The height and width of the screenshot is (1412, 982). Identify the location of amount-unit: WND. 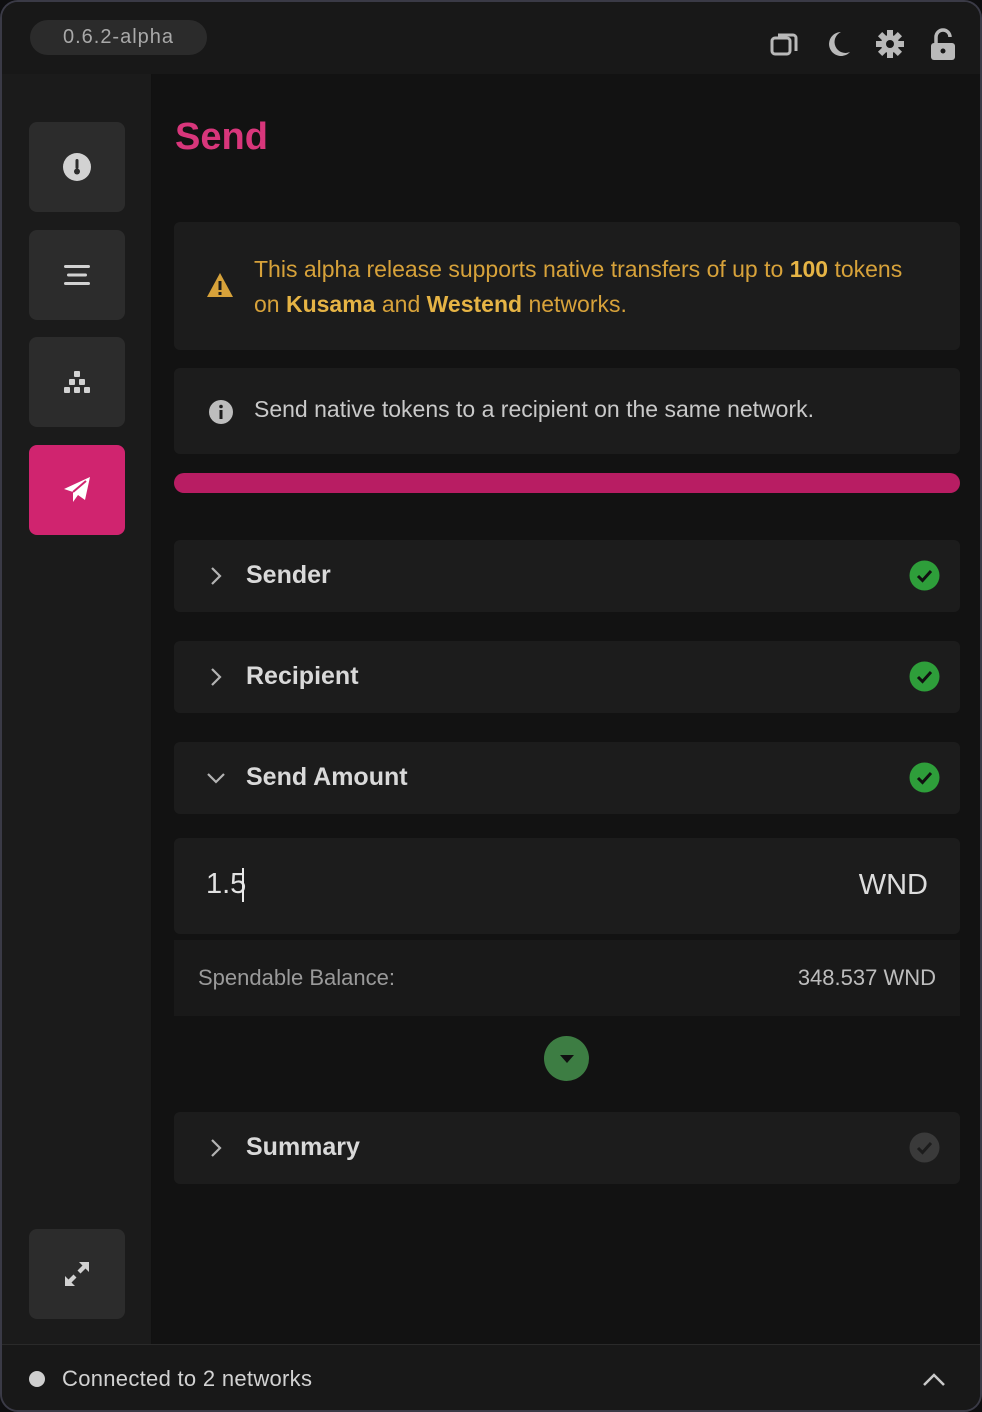
(893, 885).